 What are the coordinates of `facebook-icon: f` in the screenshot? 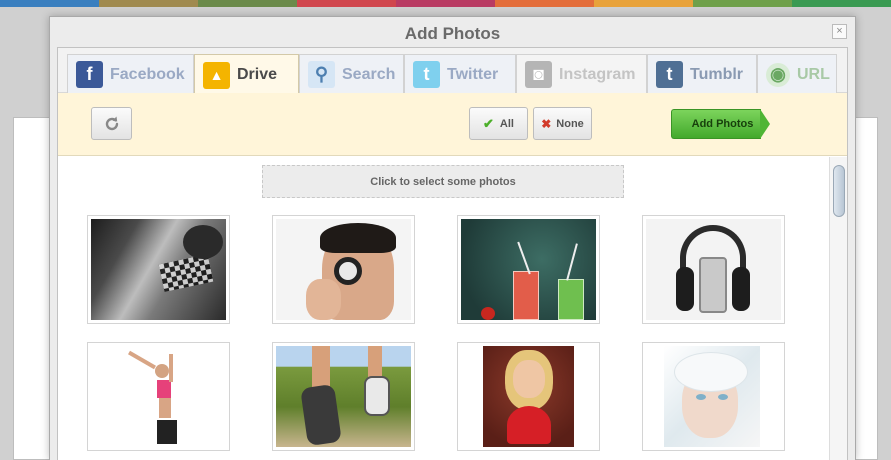 It's located at (89, 74).